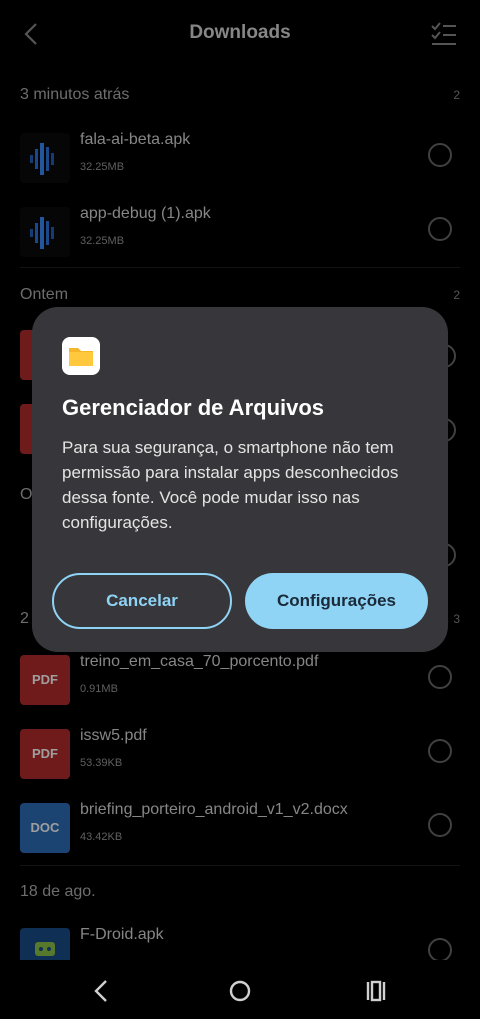 Image resolution: width=480 pixels, height=1019 pixels. What do you see at coordinates (376, 991) in the screenshot?
I see `nav-recents-icon` at bounding box center [376, 991].